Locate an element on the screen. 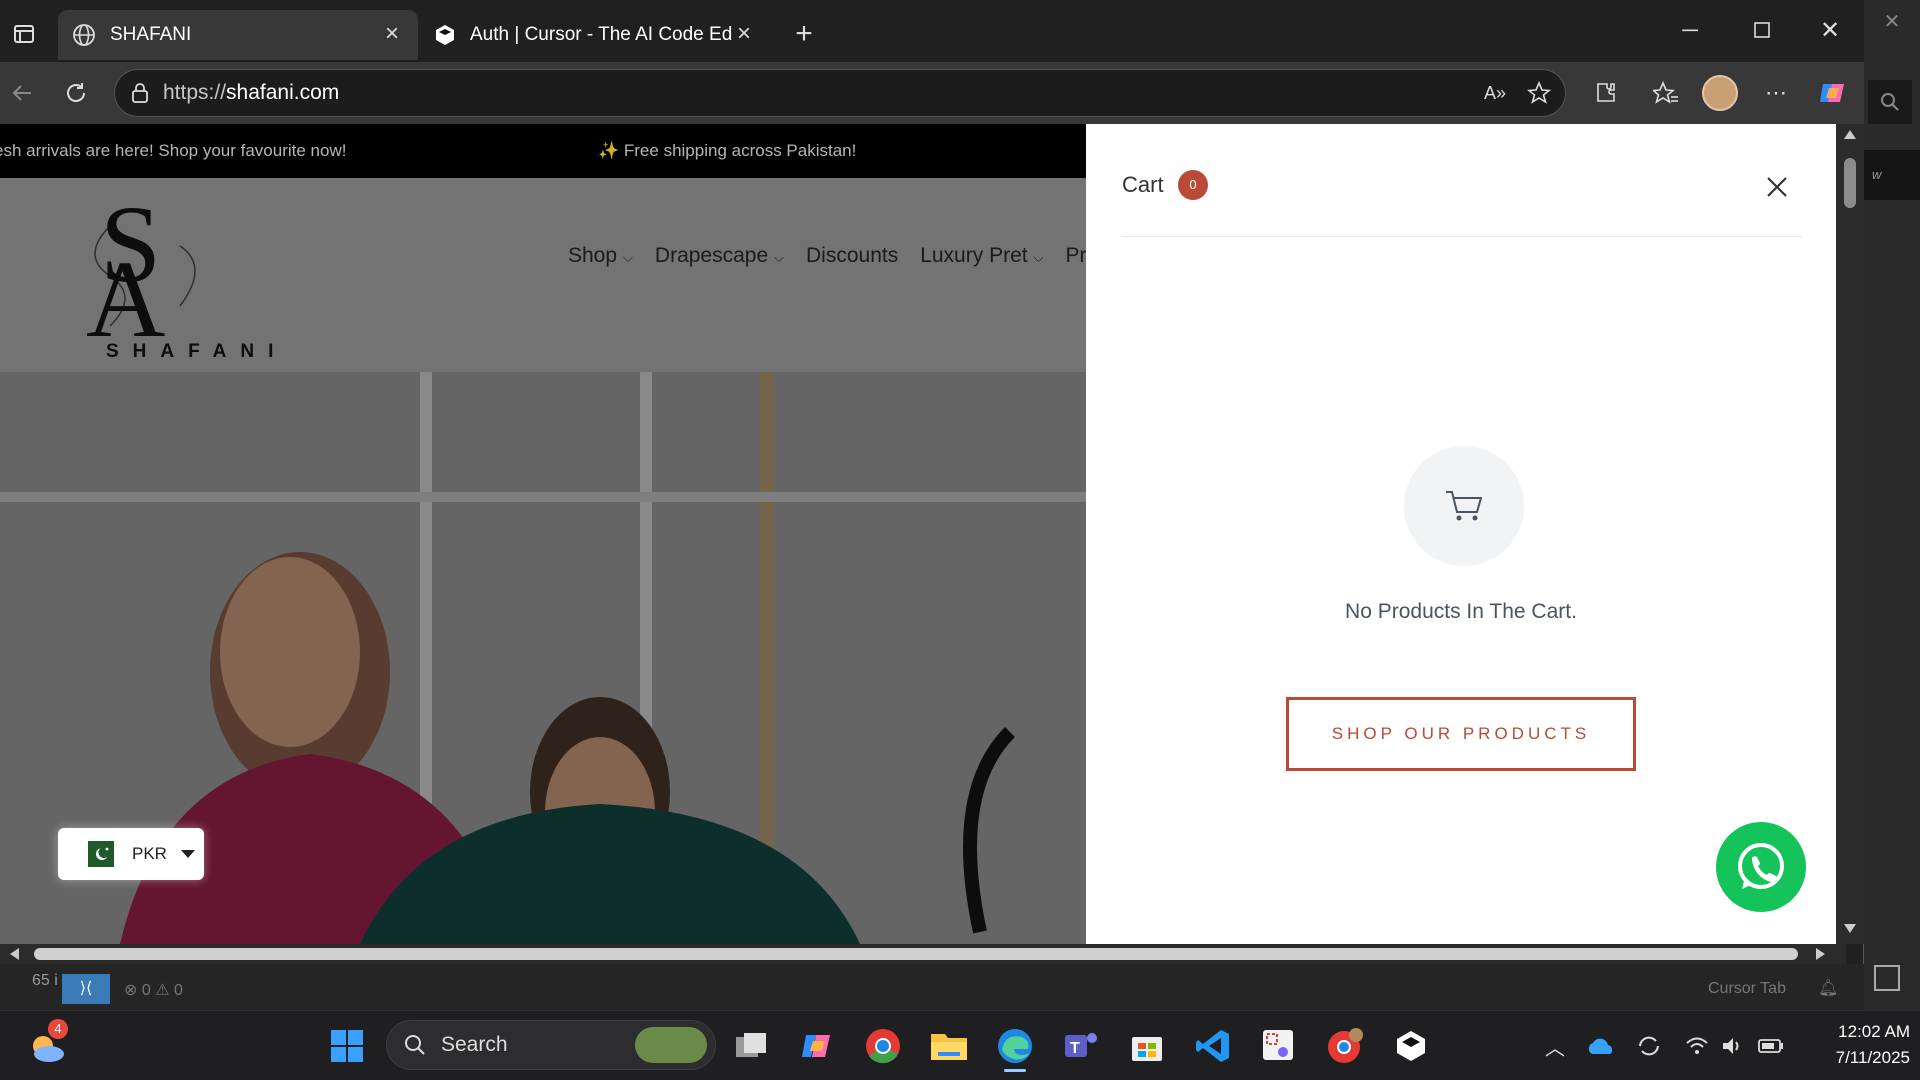  favorite-star-icon is located at coordinates (1539, 93).